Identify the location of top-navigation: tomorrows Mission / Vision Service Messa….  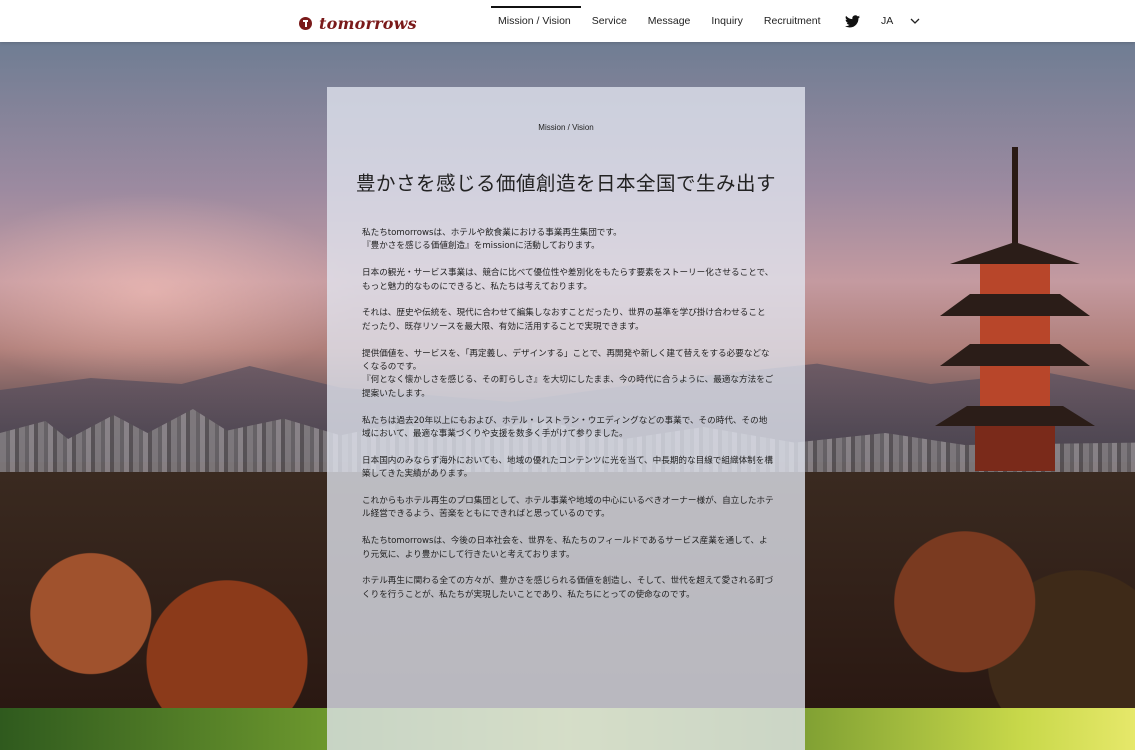
(567, 21).